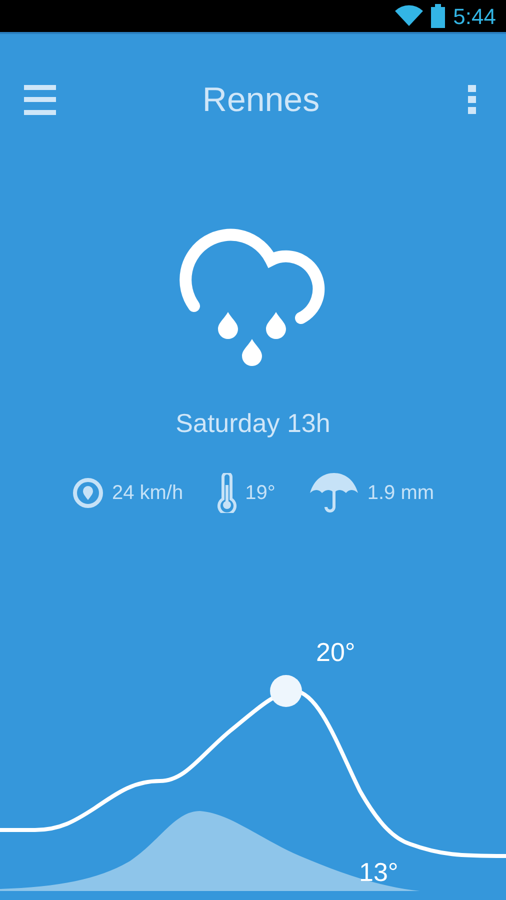 This screenshot has height=900, width=506. Describe the element at coordinates (472, 100) in the screenshot. I see `more-options-icon` at that location.